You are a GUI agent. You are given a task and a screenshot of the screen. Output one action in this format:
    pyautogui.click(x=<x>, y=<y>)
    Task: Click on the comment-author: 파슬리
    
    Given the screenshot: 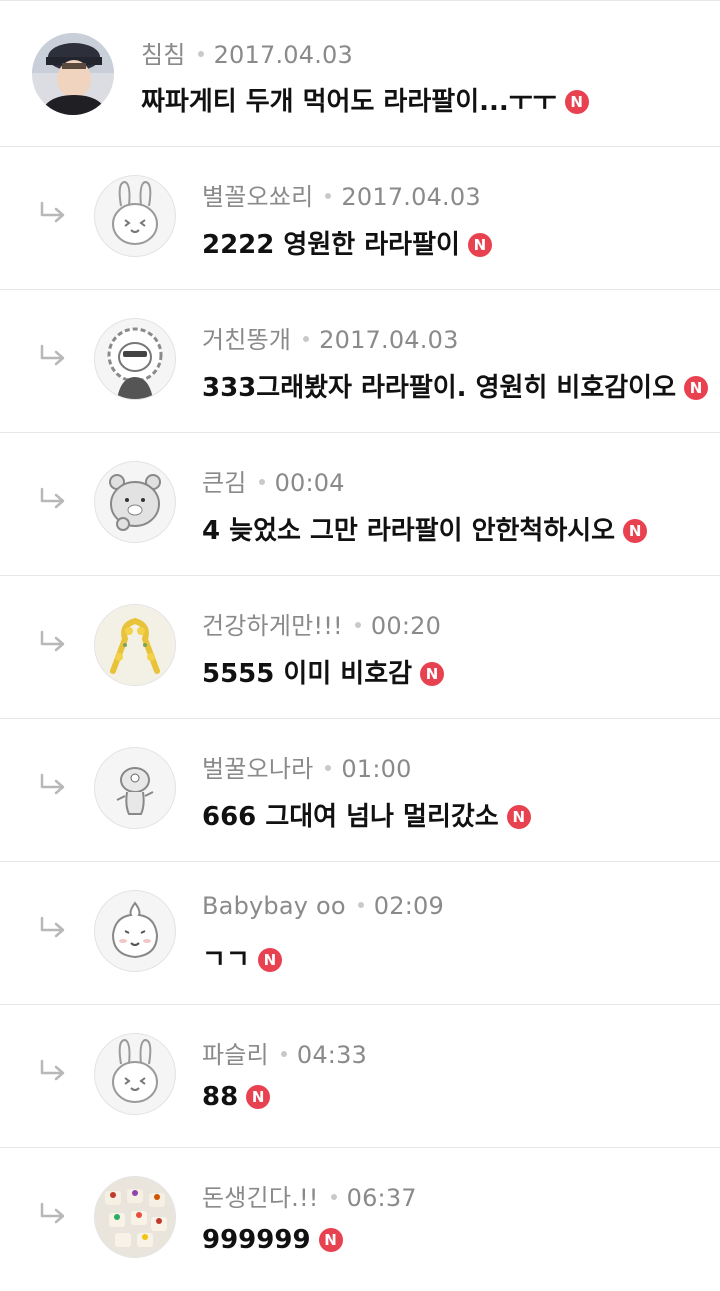 What is the action you would take?
    pyautogui.click(x=235, y=1055)
    